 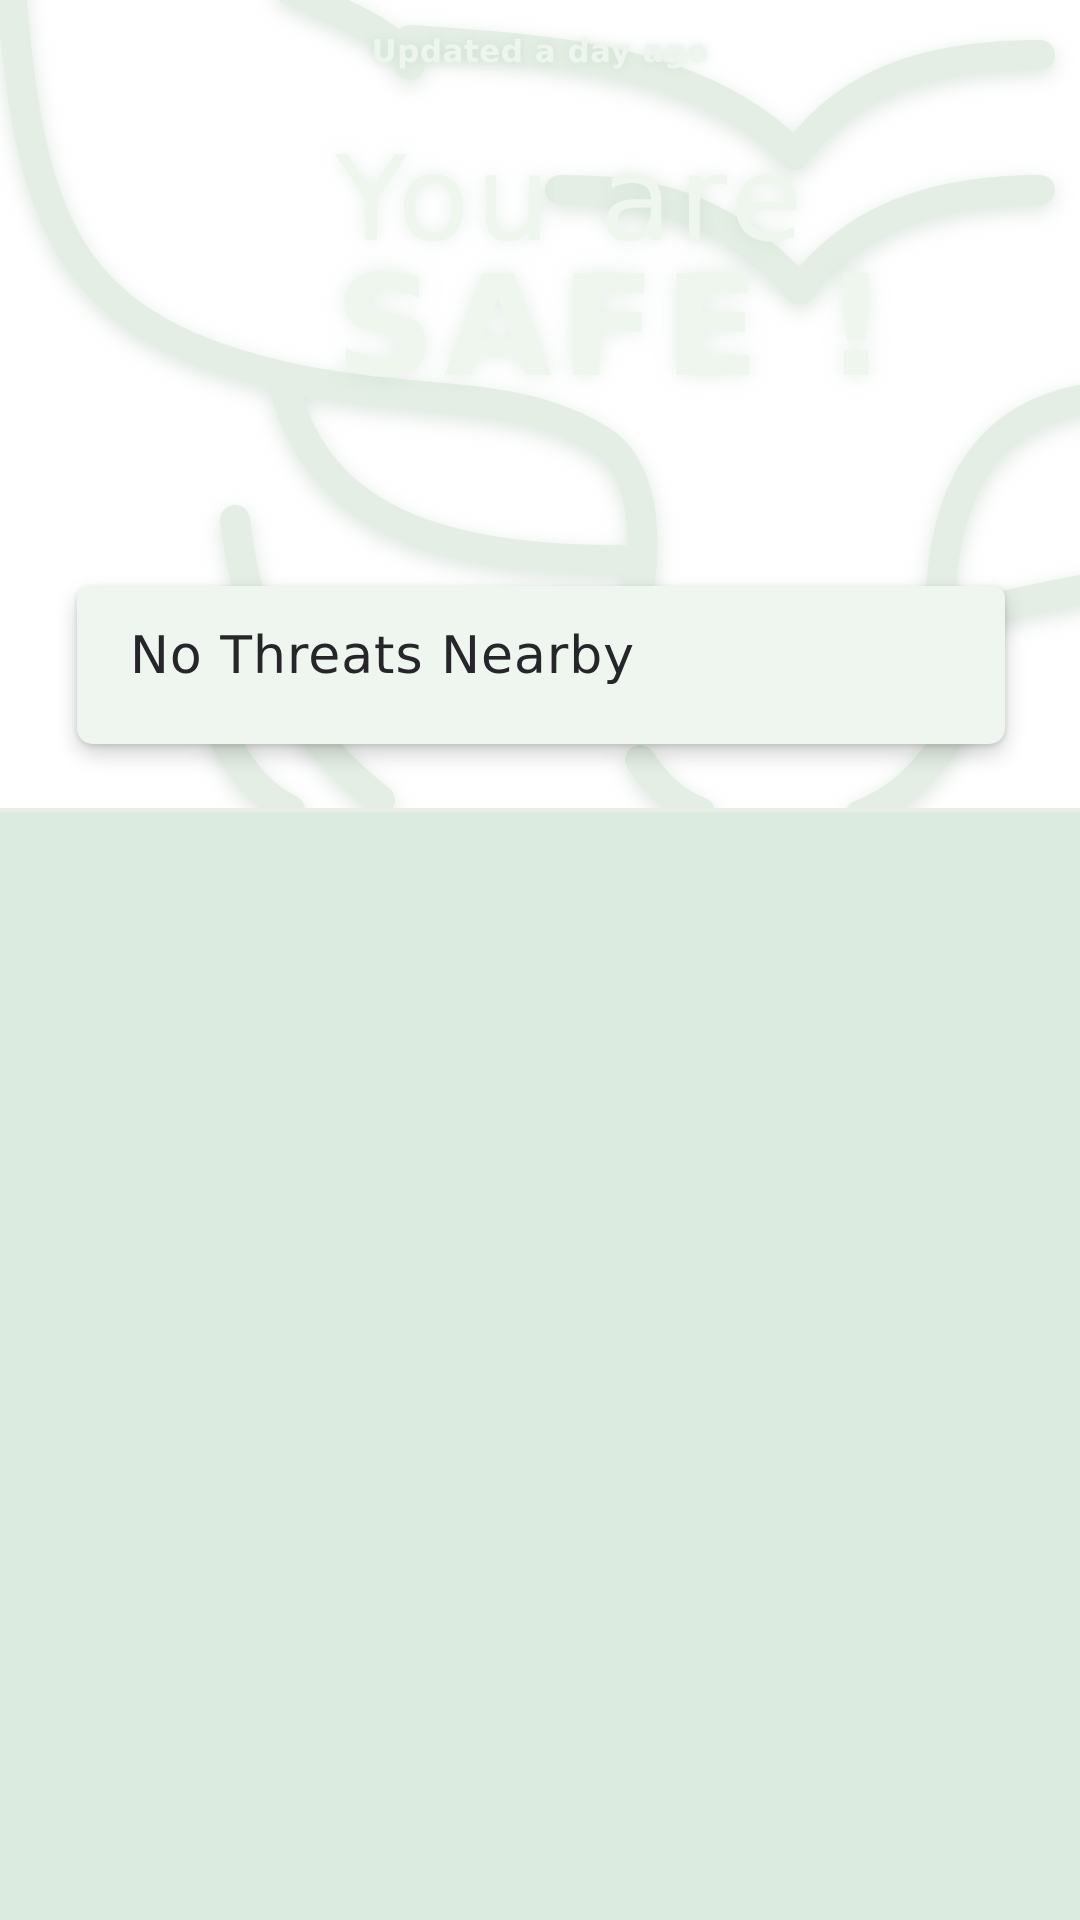 I want to click on safety-heading-line1: You are, so click(x=572, y=199).